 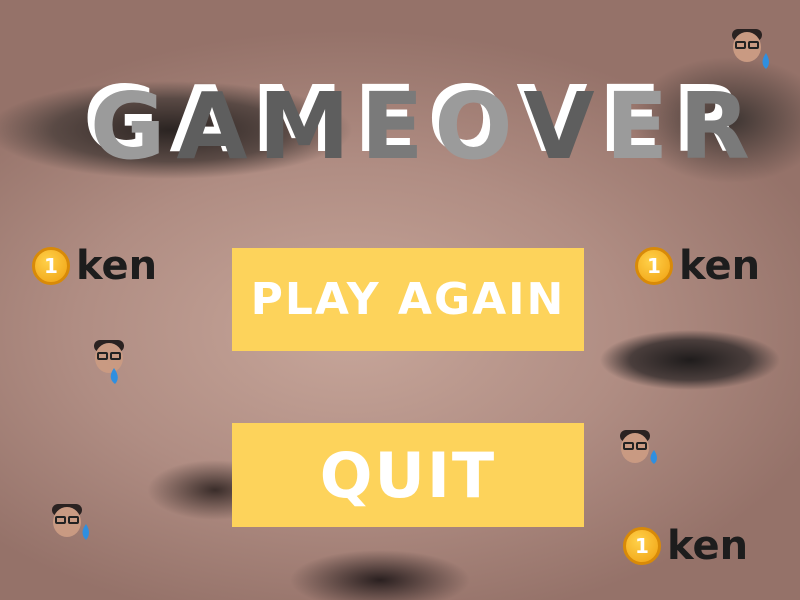 I want to click on title-letter: R, so click(x=714, y=126).